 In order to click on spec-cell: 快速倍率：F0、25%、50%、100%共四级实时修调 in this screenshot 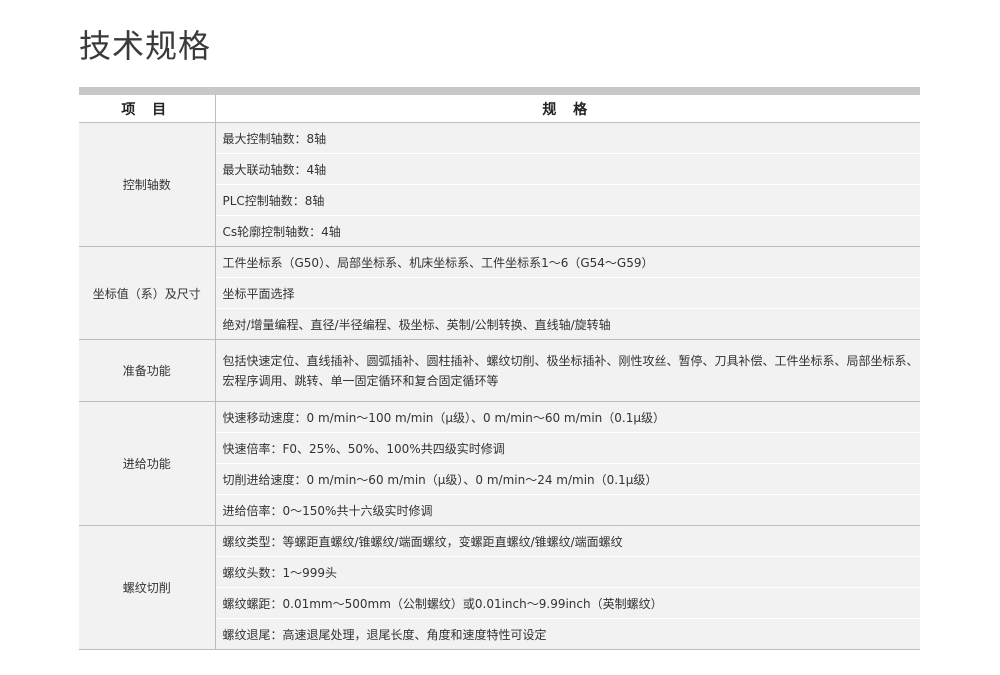, I will do `click(567, 448)`.